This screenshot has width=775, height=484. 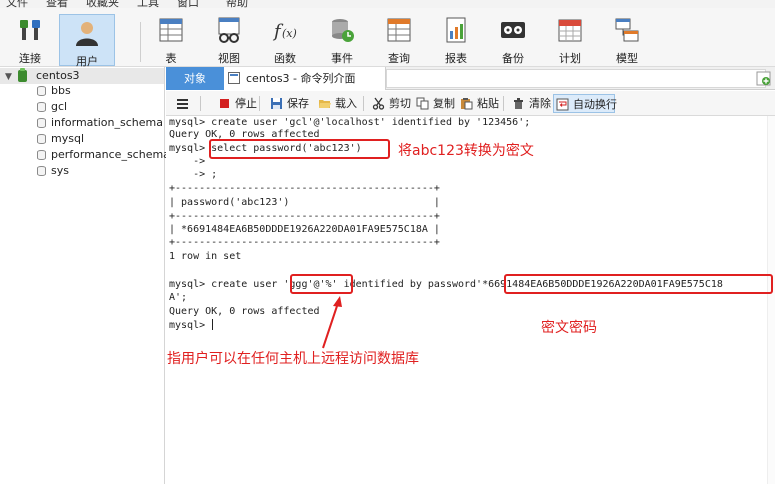 I want to click on tree-db-performance-schema: performance_schema, so click(x=85, y=155).